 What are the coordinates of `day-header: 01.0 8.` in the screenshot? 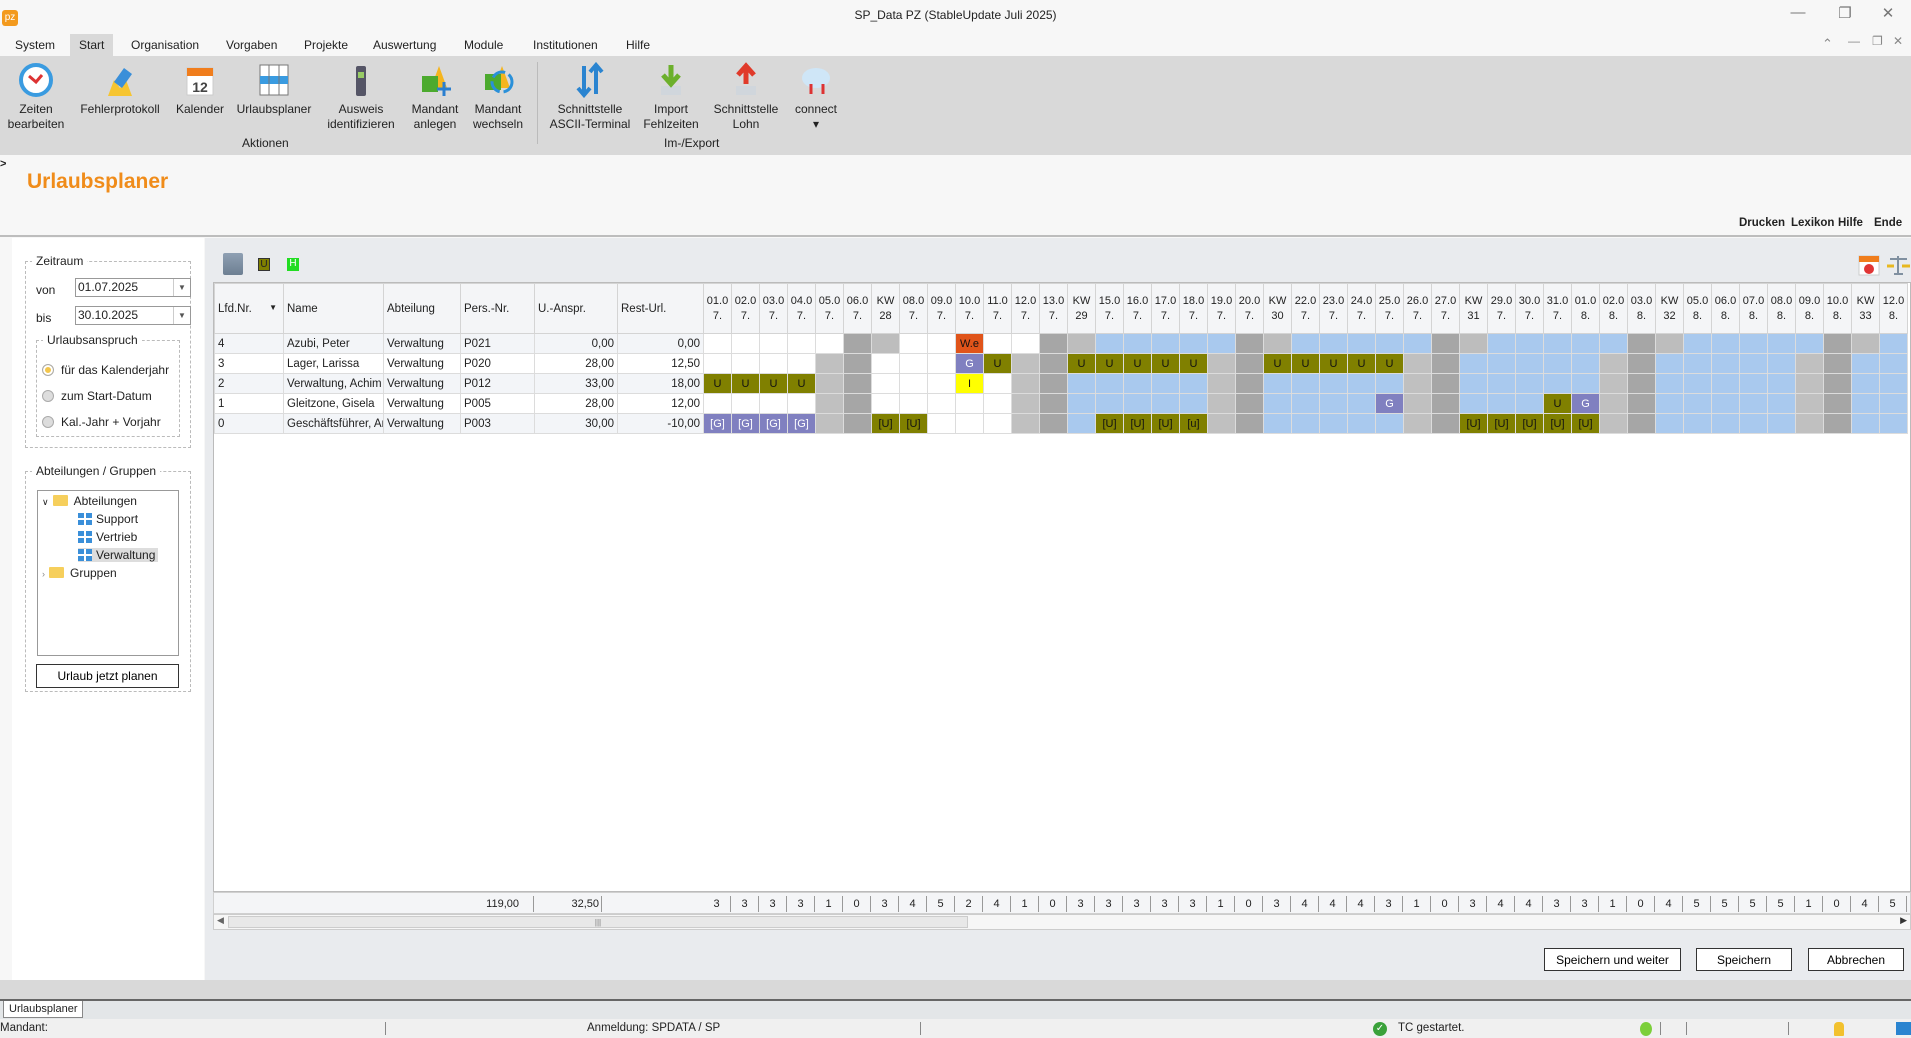 It's located at (1585, 308).